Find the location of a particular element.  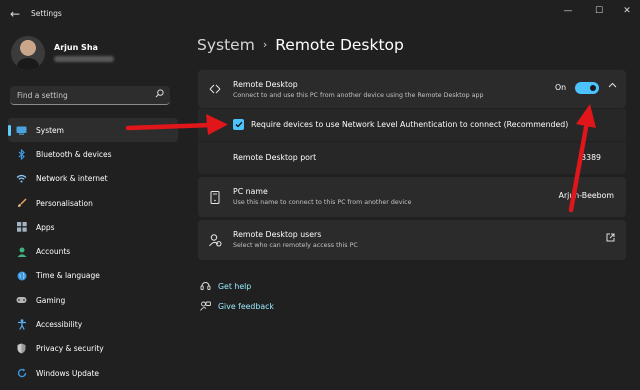

update-icon is located at coordinates (21, 373).